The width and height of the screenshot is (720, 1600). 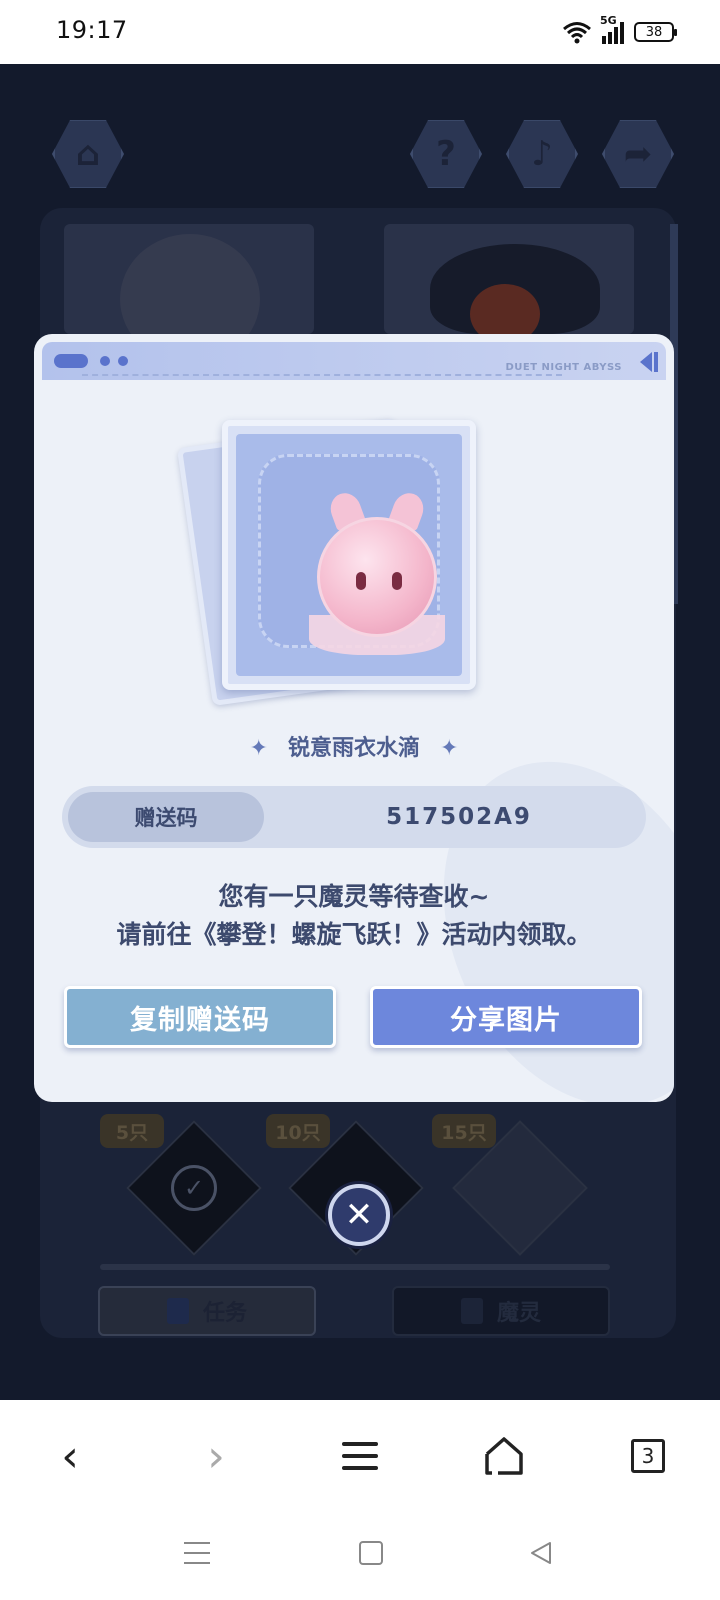 What do you see at coordinates (541, 1553) in the screenshot?
I see `system-back-icon` at bounding box center [541, 1553].